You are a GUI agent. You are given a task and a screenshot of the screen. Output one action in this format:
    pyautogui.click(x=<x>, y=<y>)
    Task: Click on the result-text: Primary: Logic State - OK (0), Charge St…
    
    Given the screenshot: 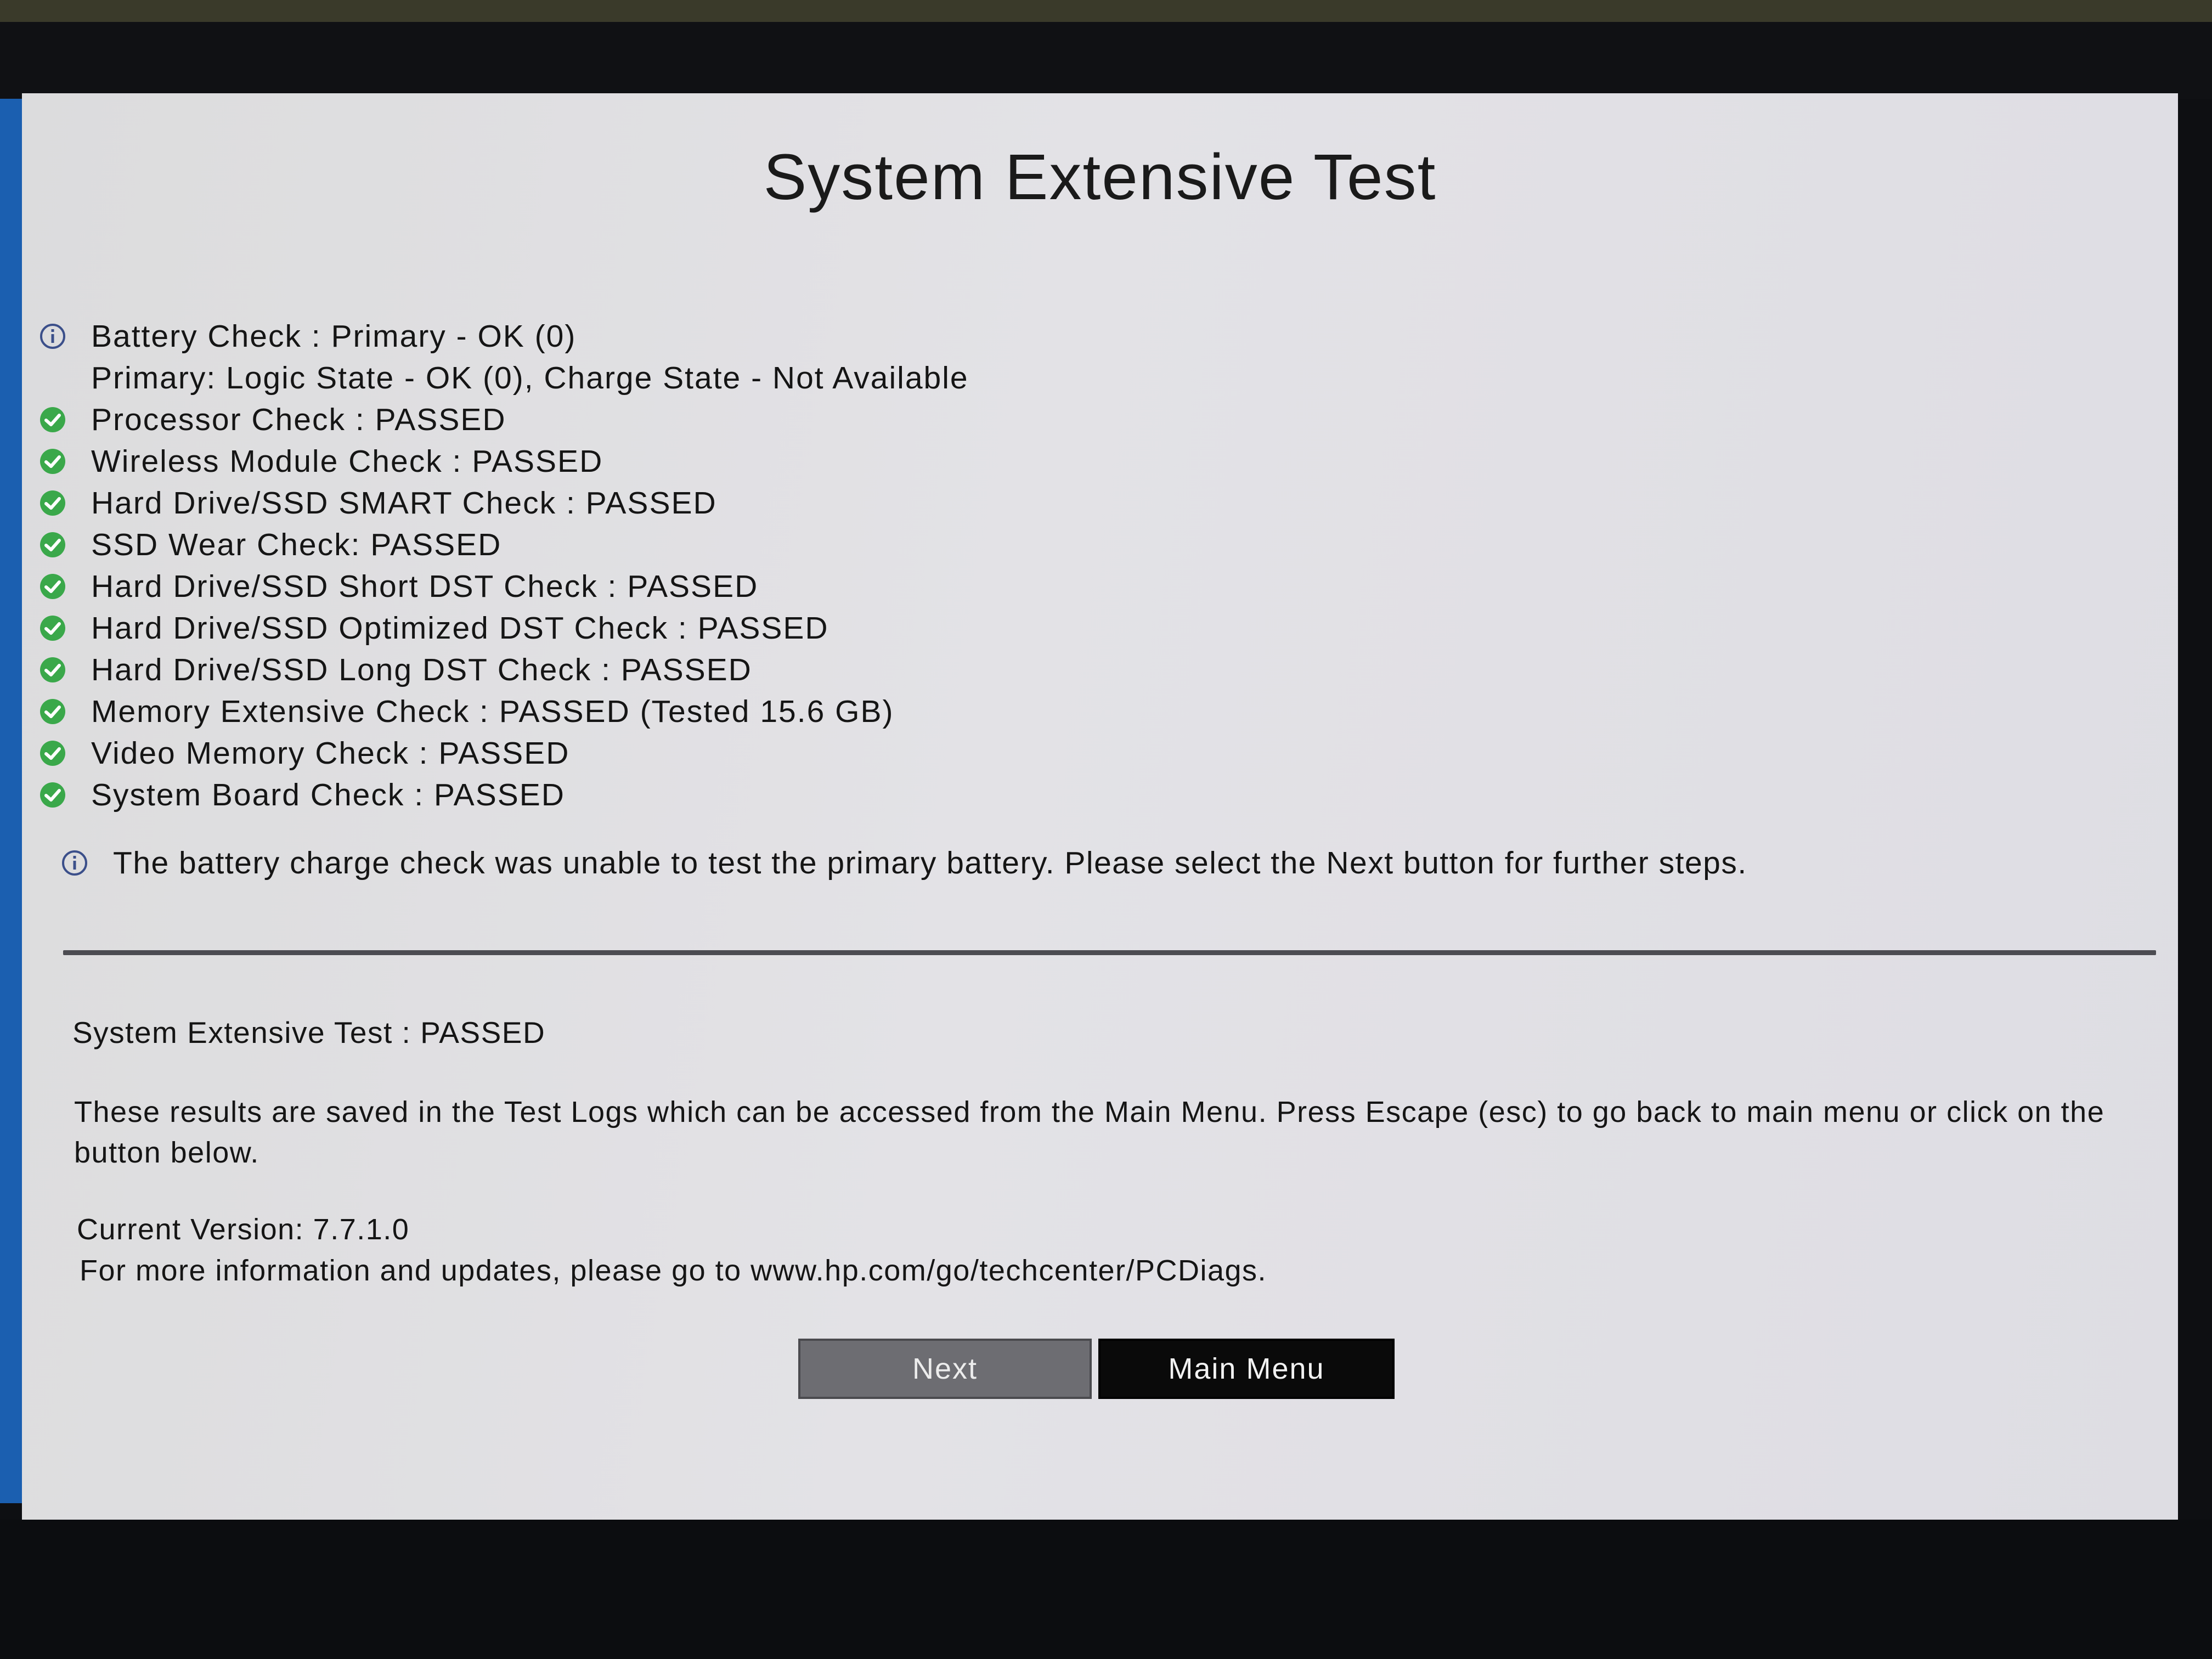 What is the action you would take?
    pyautogui.click(x=530, y=378)
    